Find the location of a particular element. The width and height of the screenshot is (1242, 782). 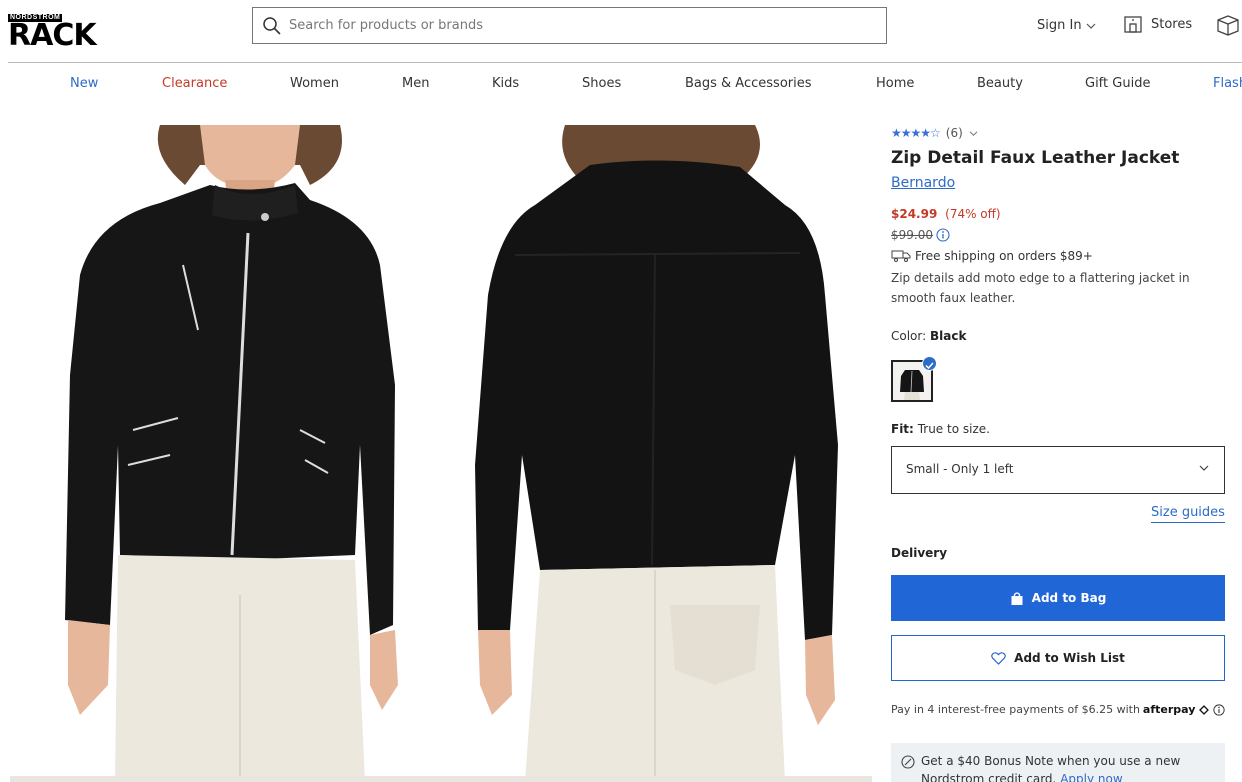

nordstrom-rack-logo: NORDSTROM RACK is located at coordinates (60, 27).